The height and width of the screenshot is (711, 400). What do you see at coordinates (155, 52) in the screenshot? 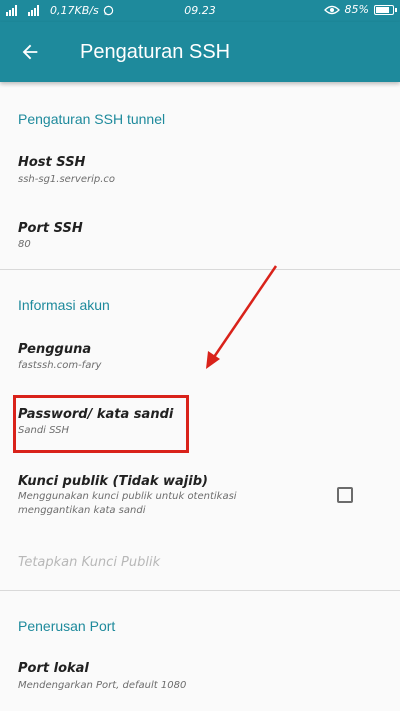
I see `page-title: Pengaturan SSH` at bounding box center [155, 52].